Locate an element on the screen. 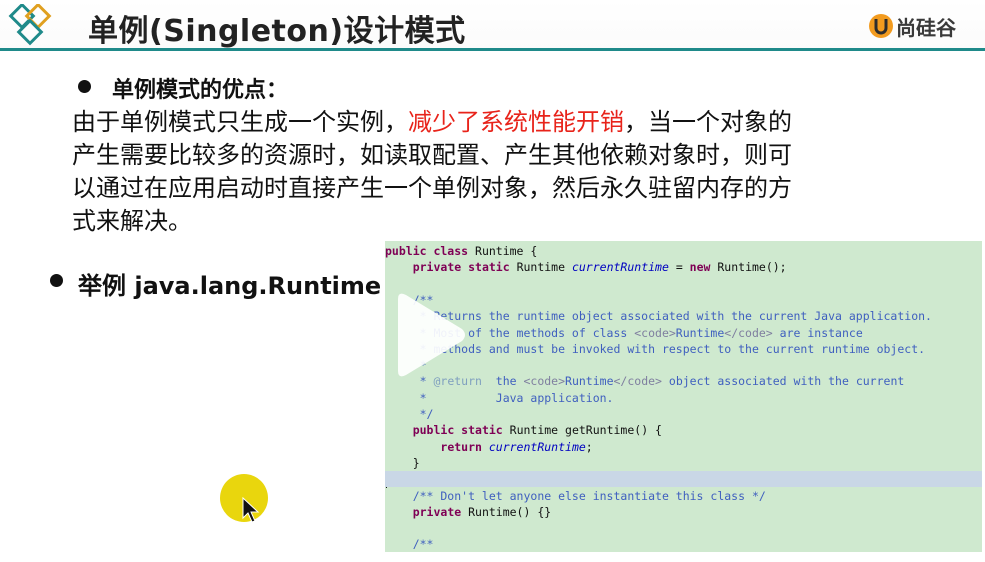 This screenshot has width=985, height=562. paragraph-text: 由于单例模式只生成一个实例， is located at coordinates (240, 122).